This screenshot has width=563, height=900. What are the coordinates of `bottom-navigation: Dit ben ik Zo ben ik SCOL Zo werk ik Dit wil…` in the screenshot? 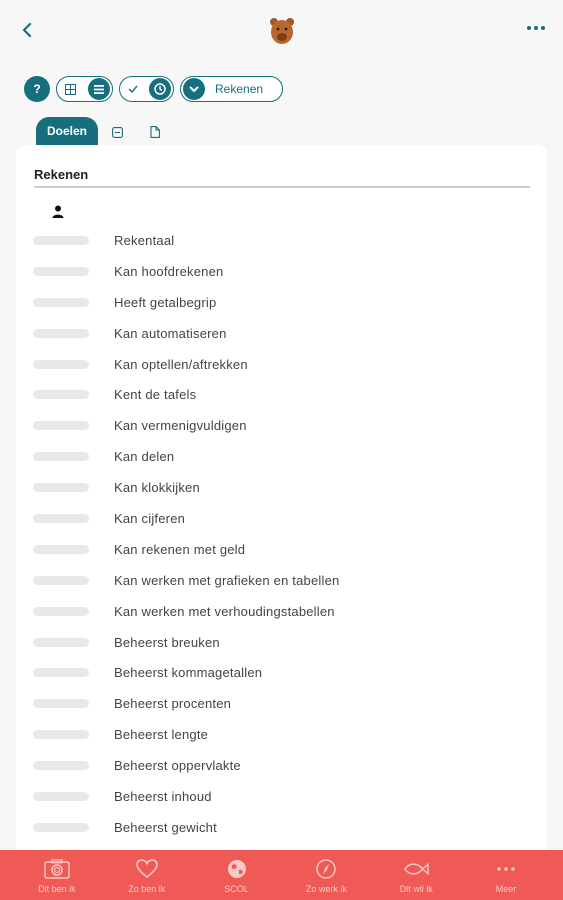 It's located at (281, 875).